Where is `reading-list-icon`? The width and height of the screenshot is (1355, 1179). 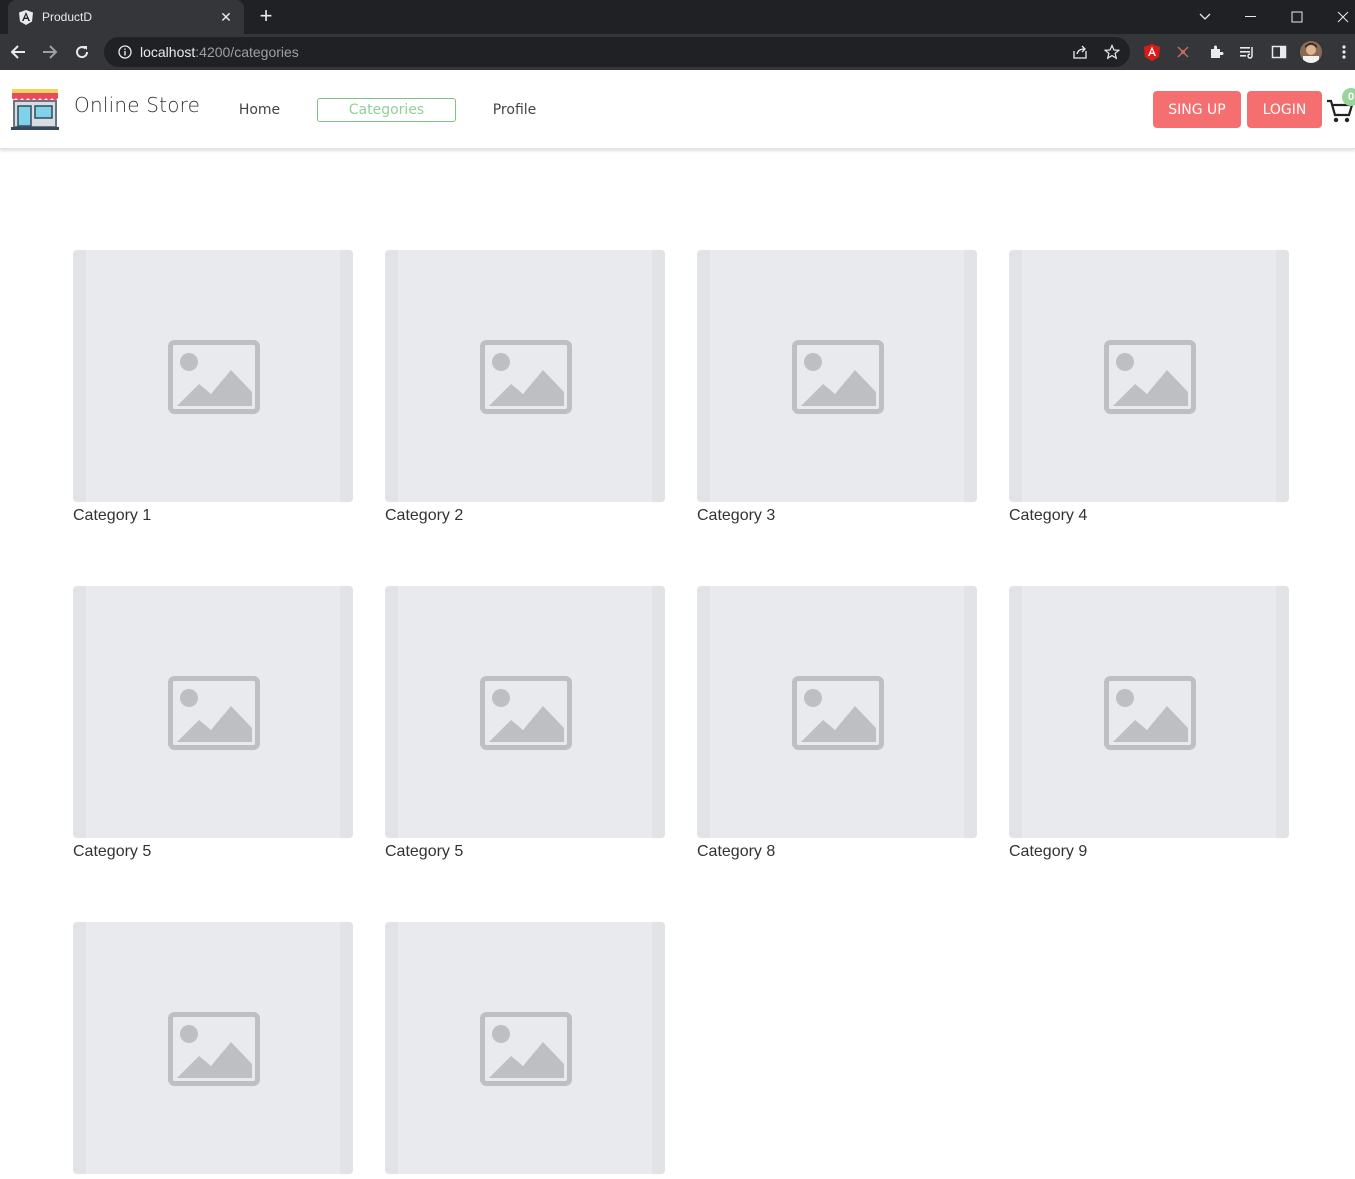 reading-list-icon is located at coordinates (1247, 52).